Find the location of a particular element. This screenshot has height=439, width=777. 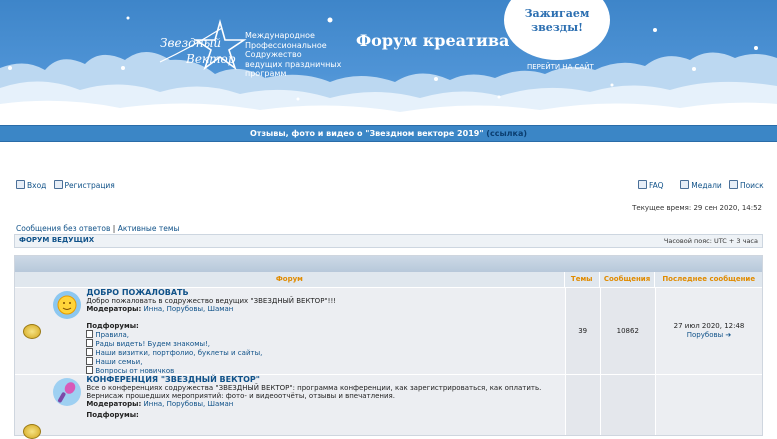

search-icon is located at coordinates (733, 184).